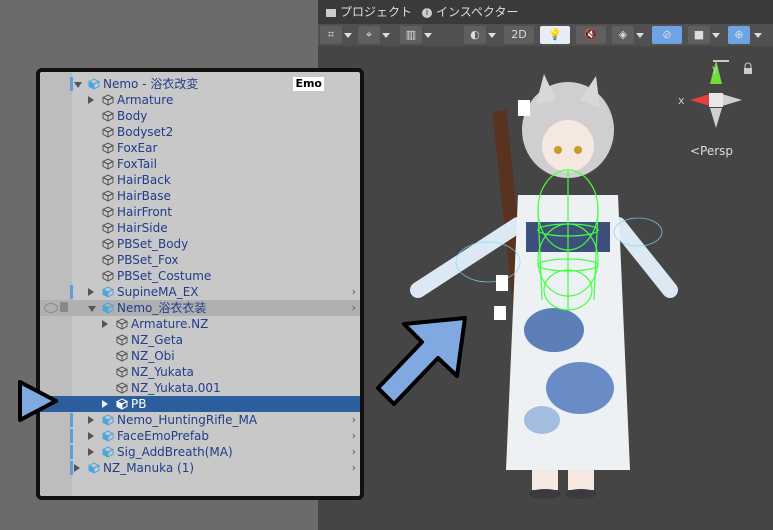  Describe the element at coordinates (132, 116) in the screenshot. I see `list-item-label: Body` at that location.